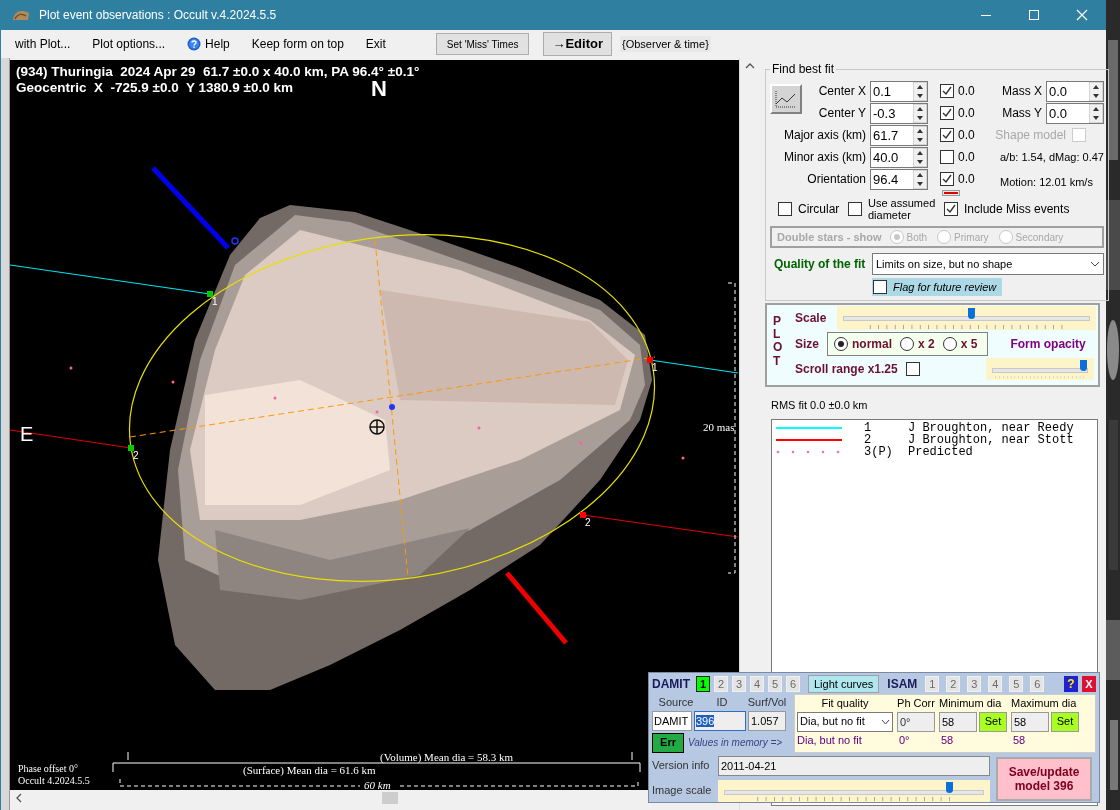  Describe the element at coordinates (482, 44) in the screenshot. I see `set-miss-times-button: Set 'Miss' Times` at that location.